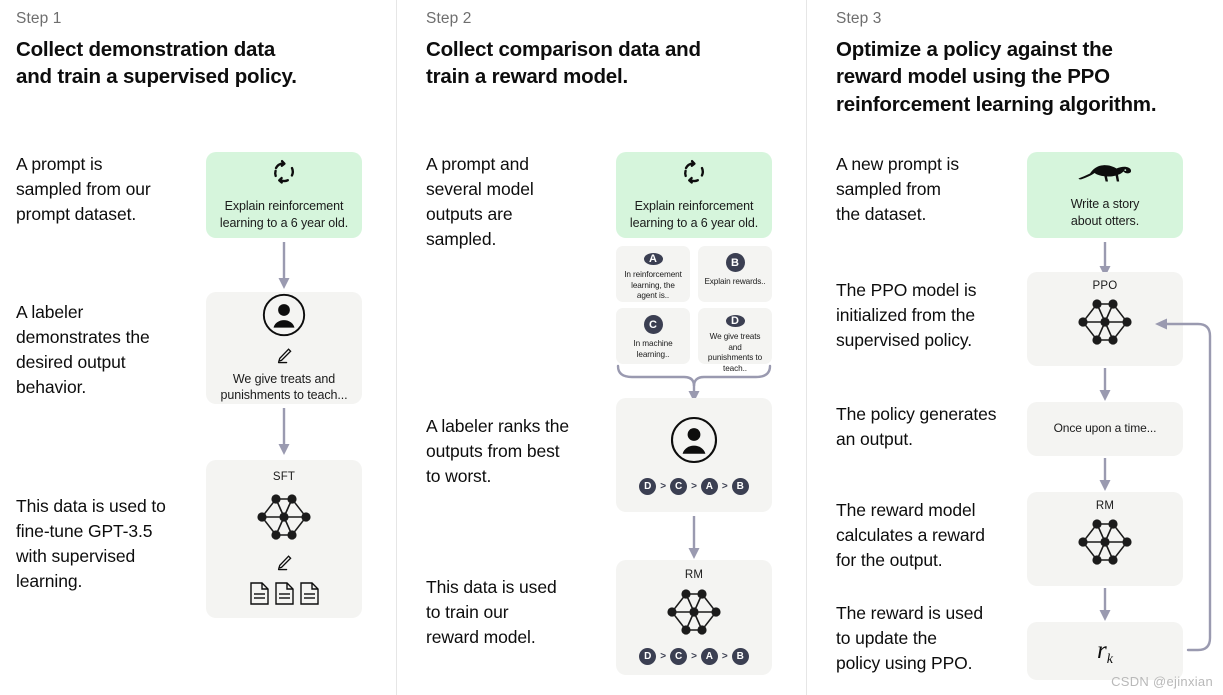 The image size is (1223, 695). Describe the element at coordinates (1105, 506) in the screenshot. I see `rm-card-title-step3: RM` at that location.